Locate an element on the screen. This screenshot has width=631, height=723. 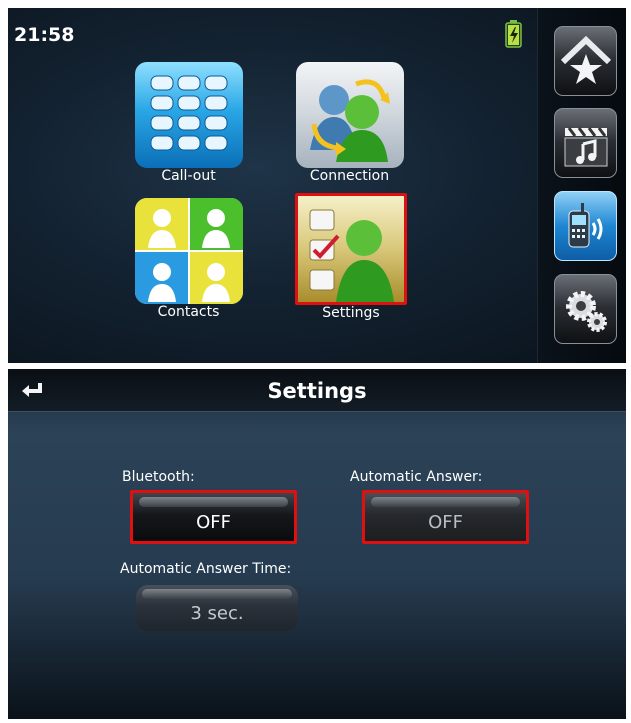
settings-checklist-icon is located at coordinates (351, 249).